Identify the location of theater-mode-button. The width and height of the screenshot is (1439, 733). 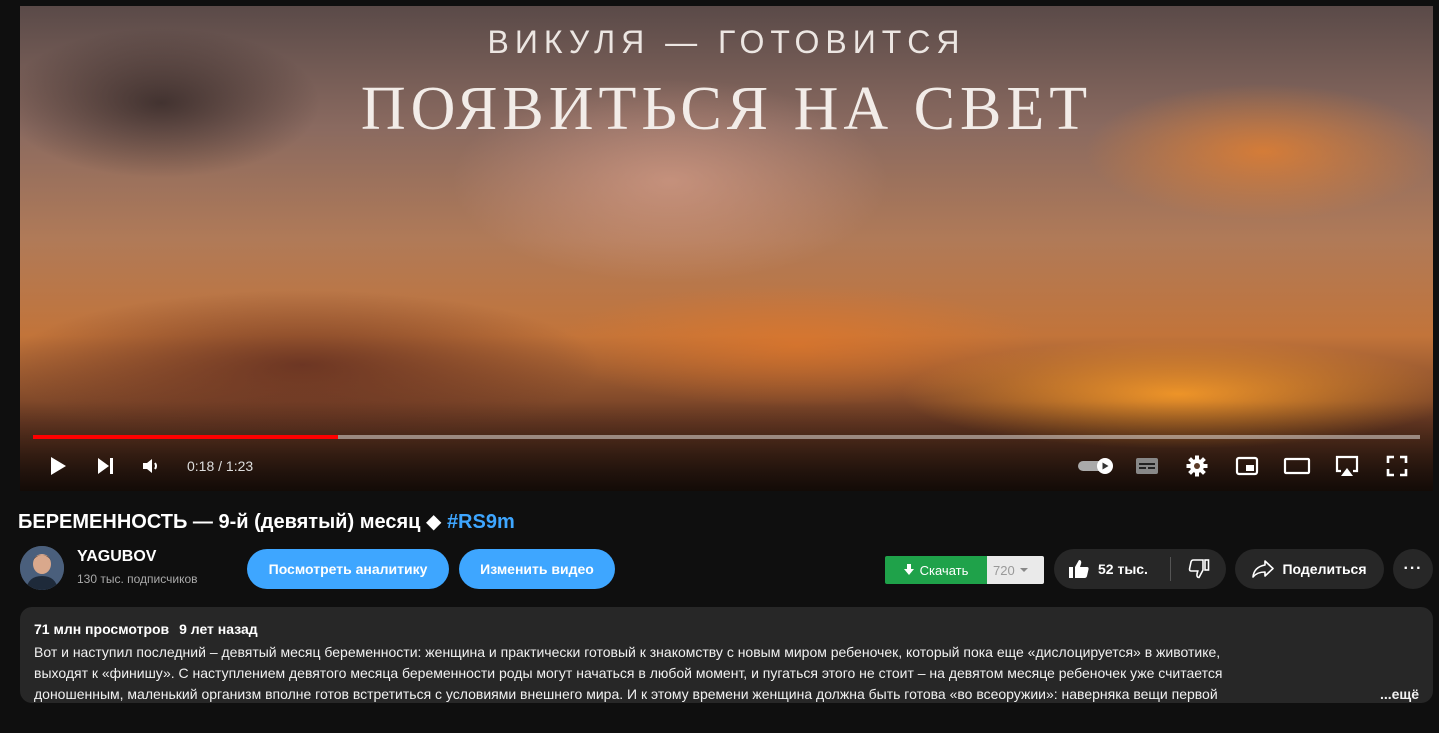
(1297, 466).